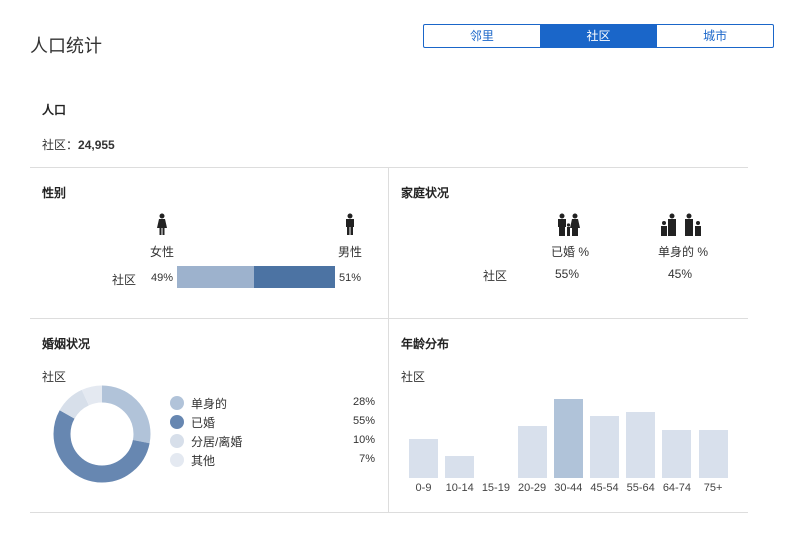  I want to click on married-family-icon, so click(569, 224).